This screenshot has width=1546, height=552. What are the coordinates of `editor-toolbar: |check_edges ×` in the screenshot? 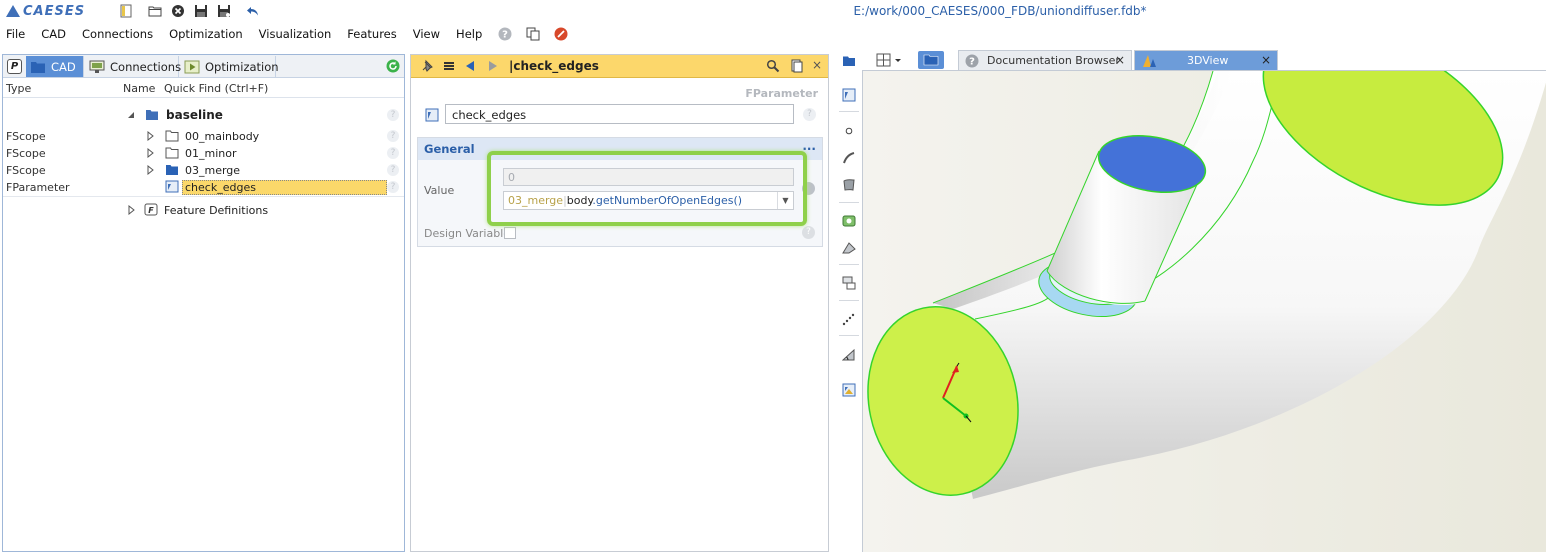 It's located at (619, 66).